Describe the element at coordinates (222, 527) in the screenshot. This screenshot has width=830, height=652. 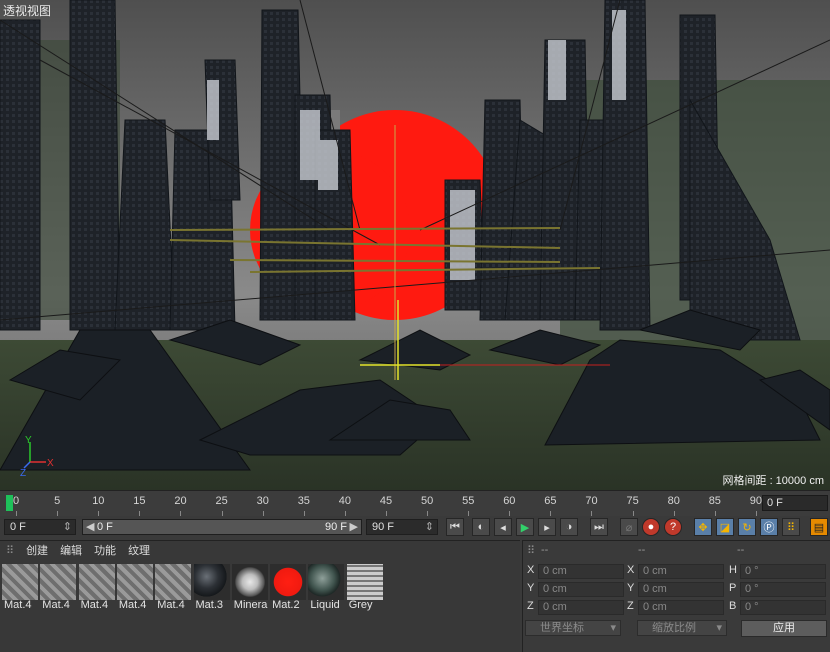
I see `preview-range-slider: ◀ 0 F 90 F ▶` at that location.